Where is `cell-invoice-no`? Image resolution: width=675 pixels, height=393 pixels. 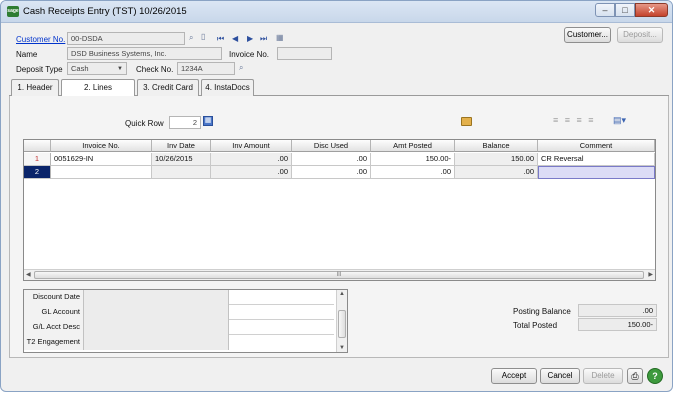
cell-invoice-no is located at coordinates (101, 172).